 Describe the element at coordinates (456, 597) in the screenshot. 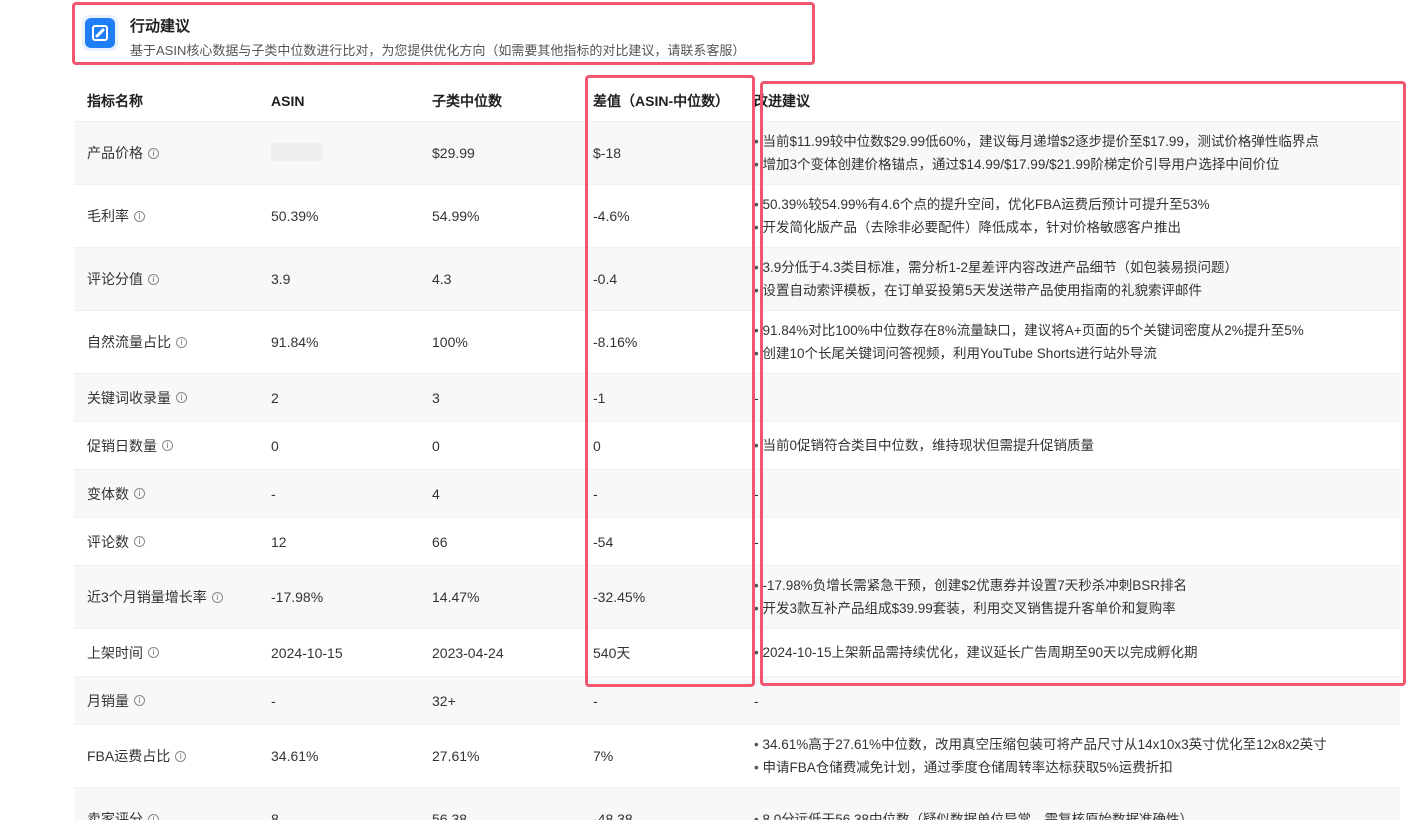

I see `median-value: 14.47%` at that location.